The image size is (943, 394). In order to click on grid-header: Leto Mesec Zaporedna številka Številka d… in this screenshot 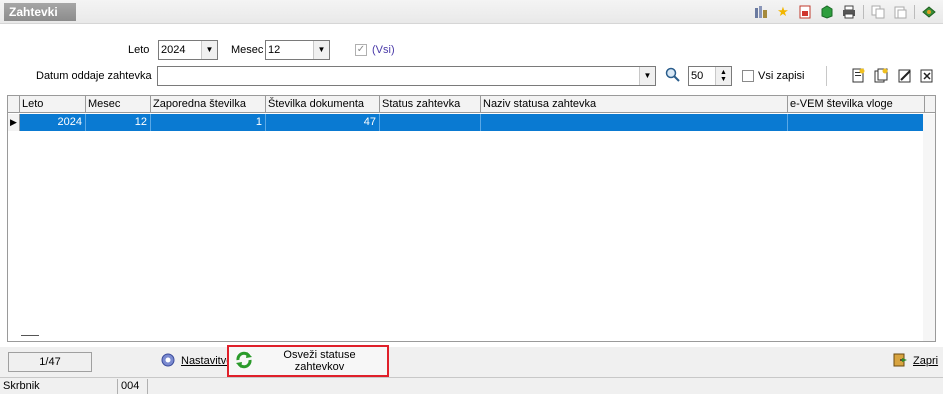, I will do `click(471, 104)`.